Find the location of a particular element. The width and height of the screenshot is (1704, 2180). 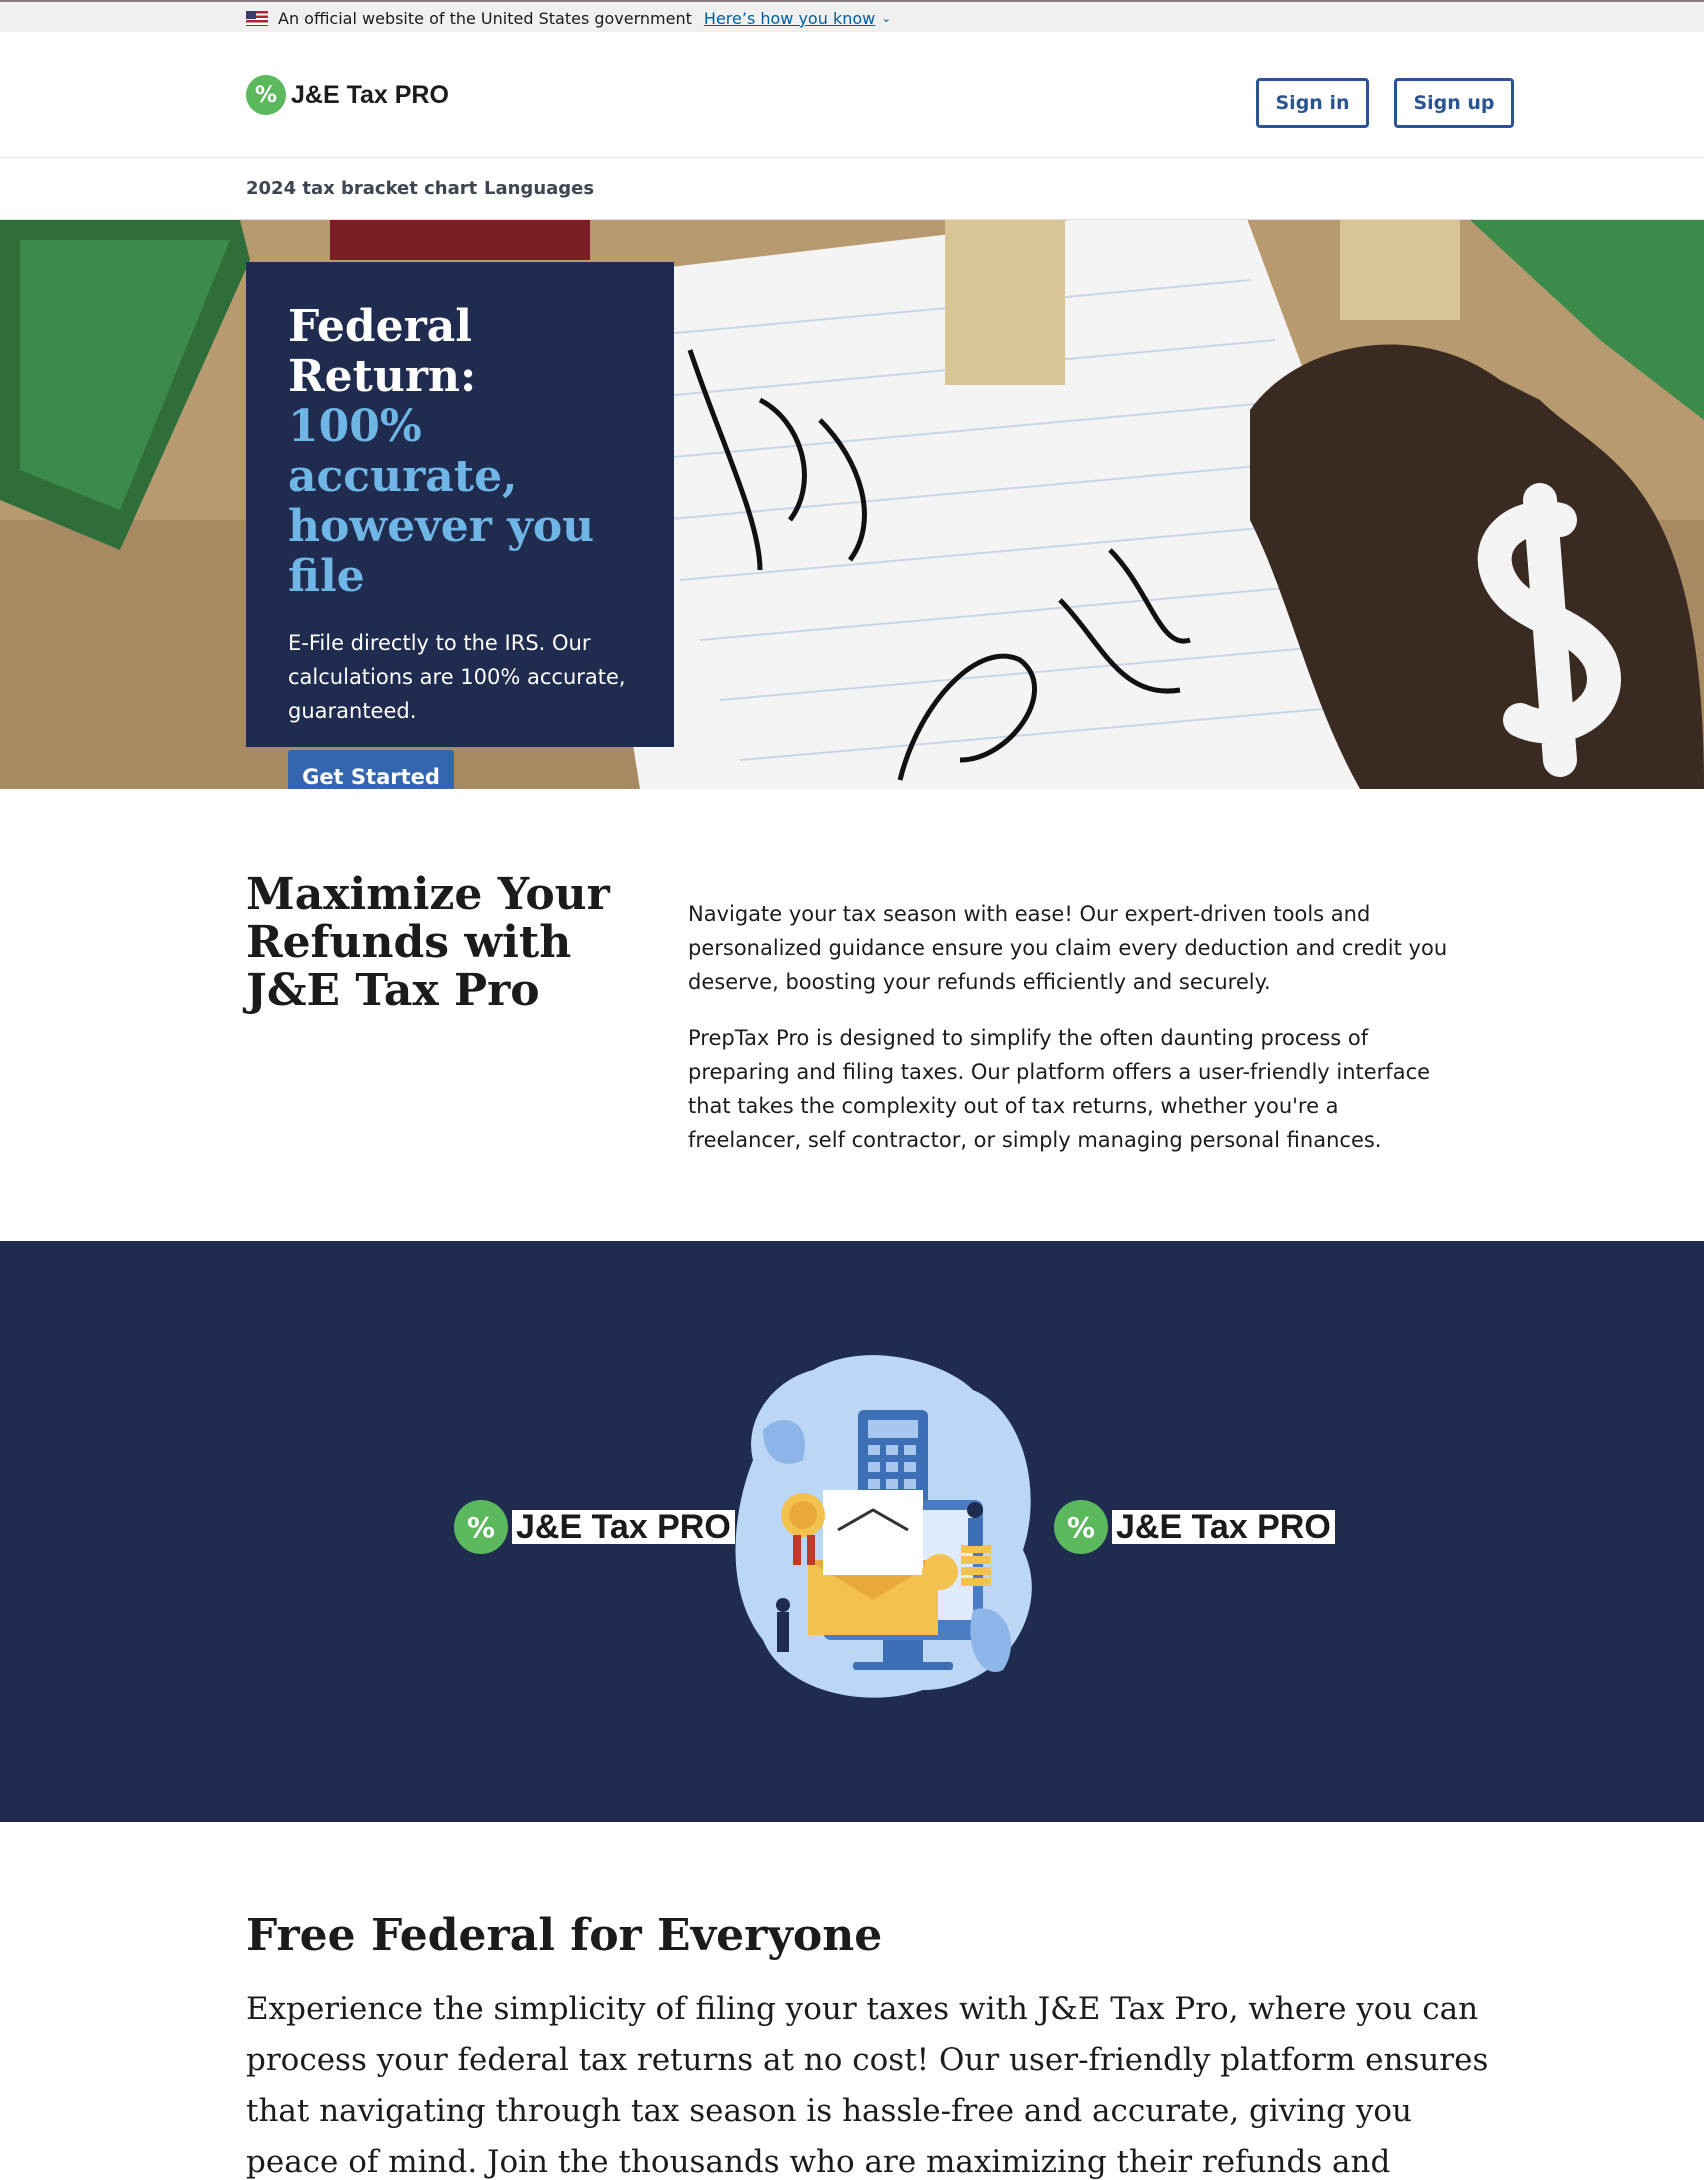

brand-name: J&E Tax PRO is located at coordinates (370, 94).